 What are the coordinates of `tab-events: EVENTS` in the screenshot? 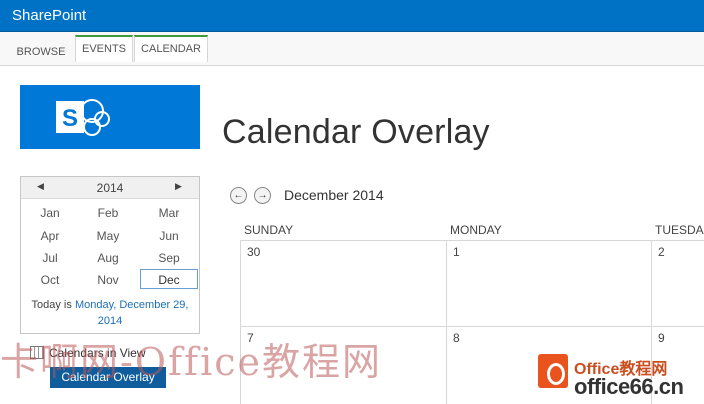 It's located at (104, 48).